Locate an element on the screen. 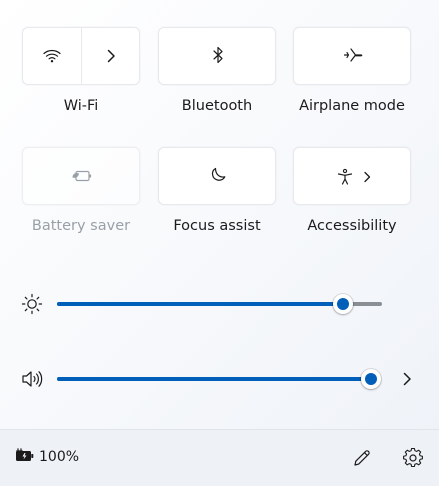 The image size is (439, 486). wifi-toggle is located at coordinates (52, 57).